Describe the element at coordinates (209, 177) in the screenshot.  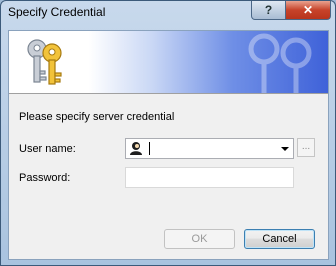
I see `password-field` at that location.